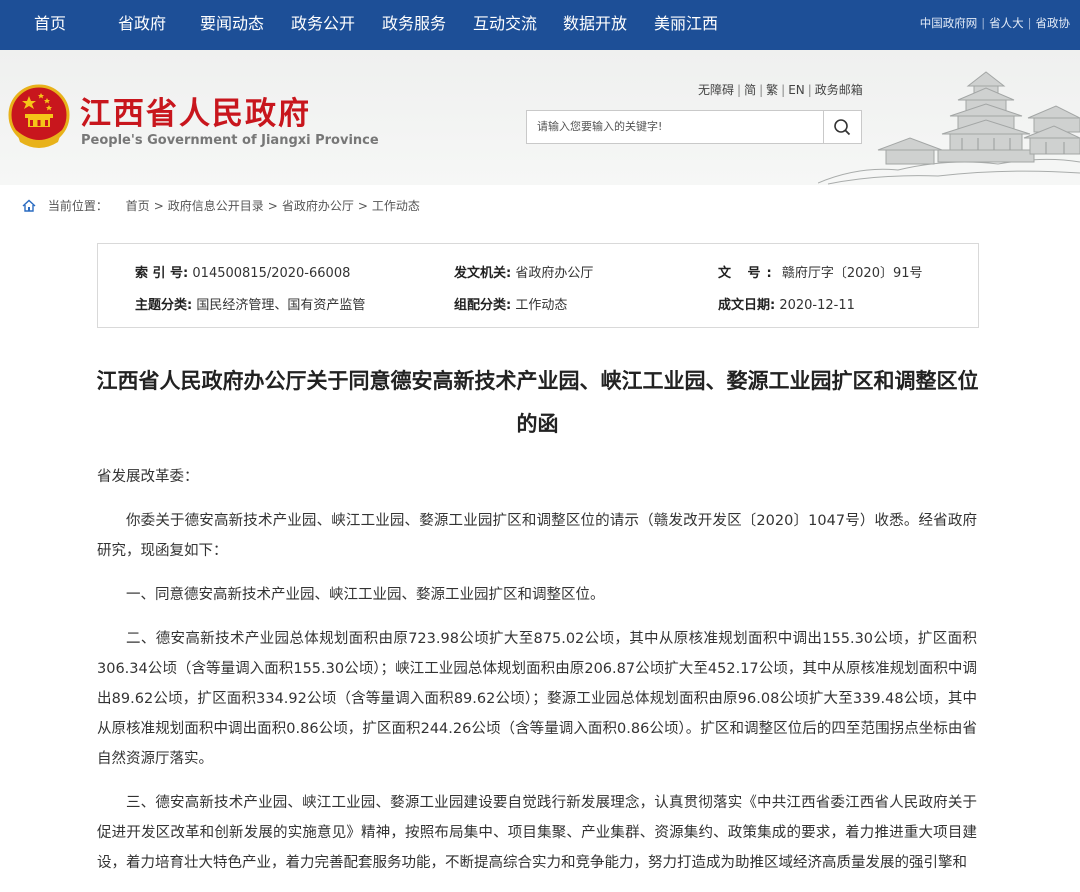 Image resolution: width=1080 pixels, height=892 pixels. I want to click on info-group: 组配分类: 工作动态, so click(510, 303).